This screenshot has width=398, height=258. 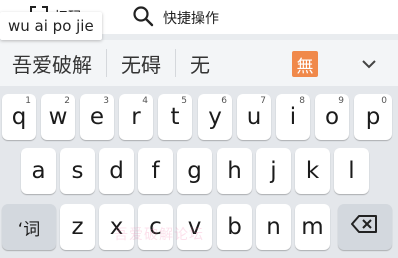 I want to click on candidate-2: 无碍, so click(x=141, y=63).